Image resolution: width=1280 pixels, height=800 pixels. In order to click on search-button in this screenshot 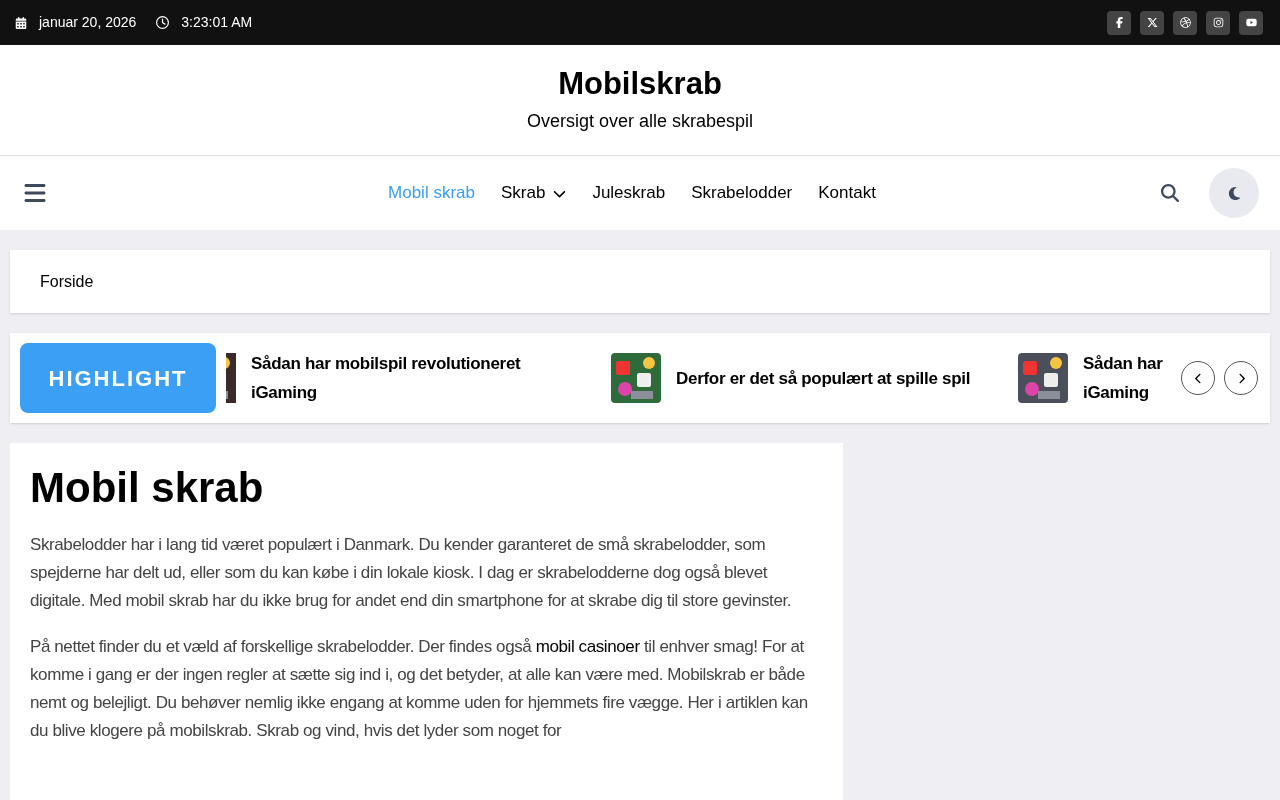, I will do `click(1170, 193)`.